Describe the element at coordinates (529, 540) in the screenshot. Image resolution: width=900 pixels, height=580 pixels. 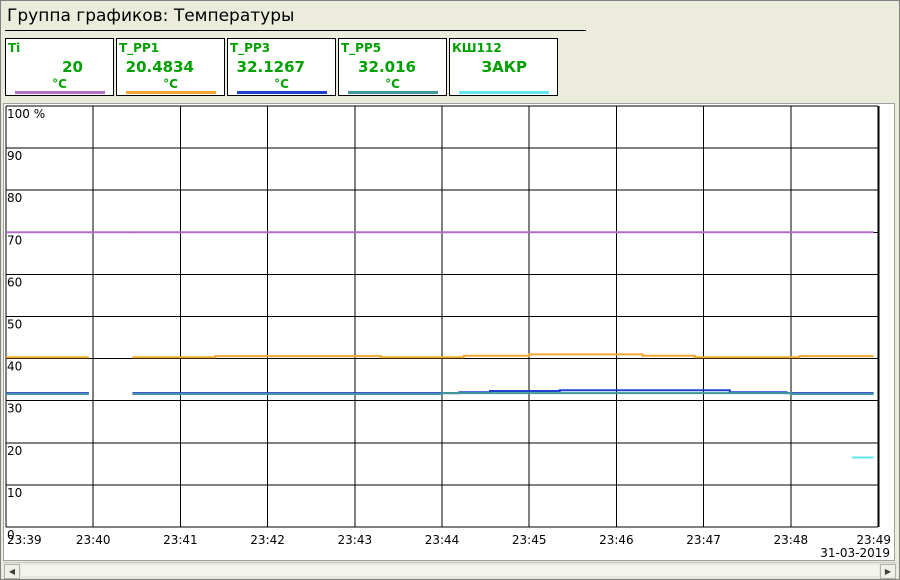
I see `x-tick-label: 23:45` at that location.